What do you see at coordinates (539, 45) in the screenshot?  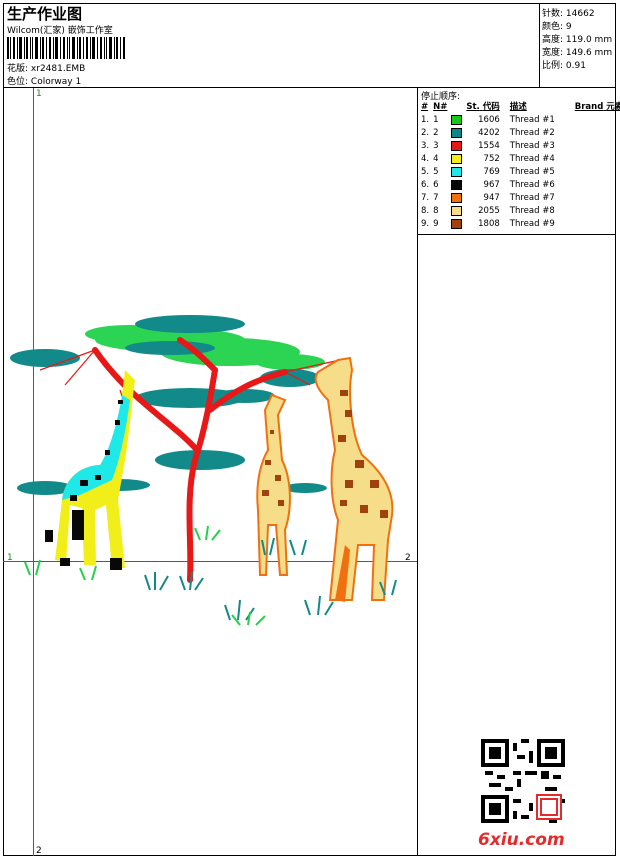 I see `stats-divider` at bounding box center [539, 45].